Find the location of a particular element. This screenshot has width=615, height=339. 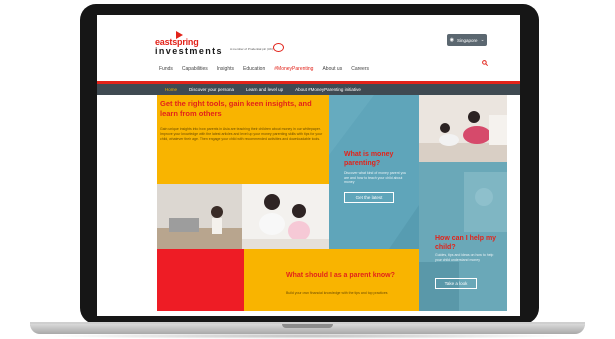

photo-illustration is located at coordinates (463, 128).